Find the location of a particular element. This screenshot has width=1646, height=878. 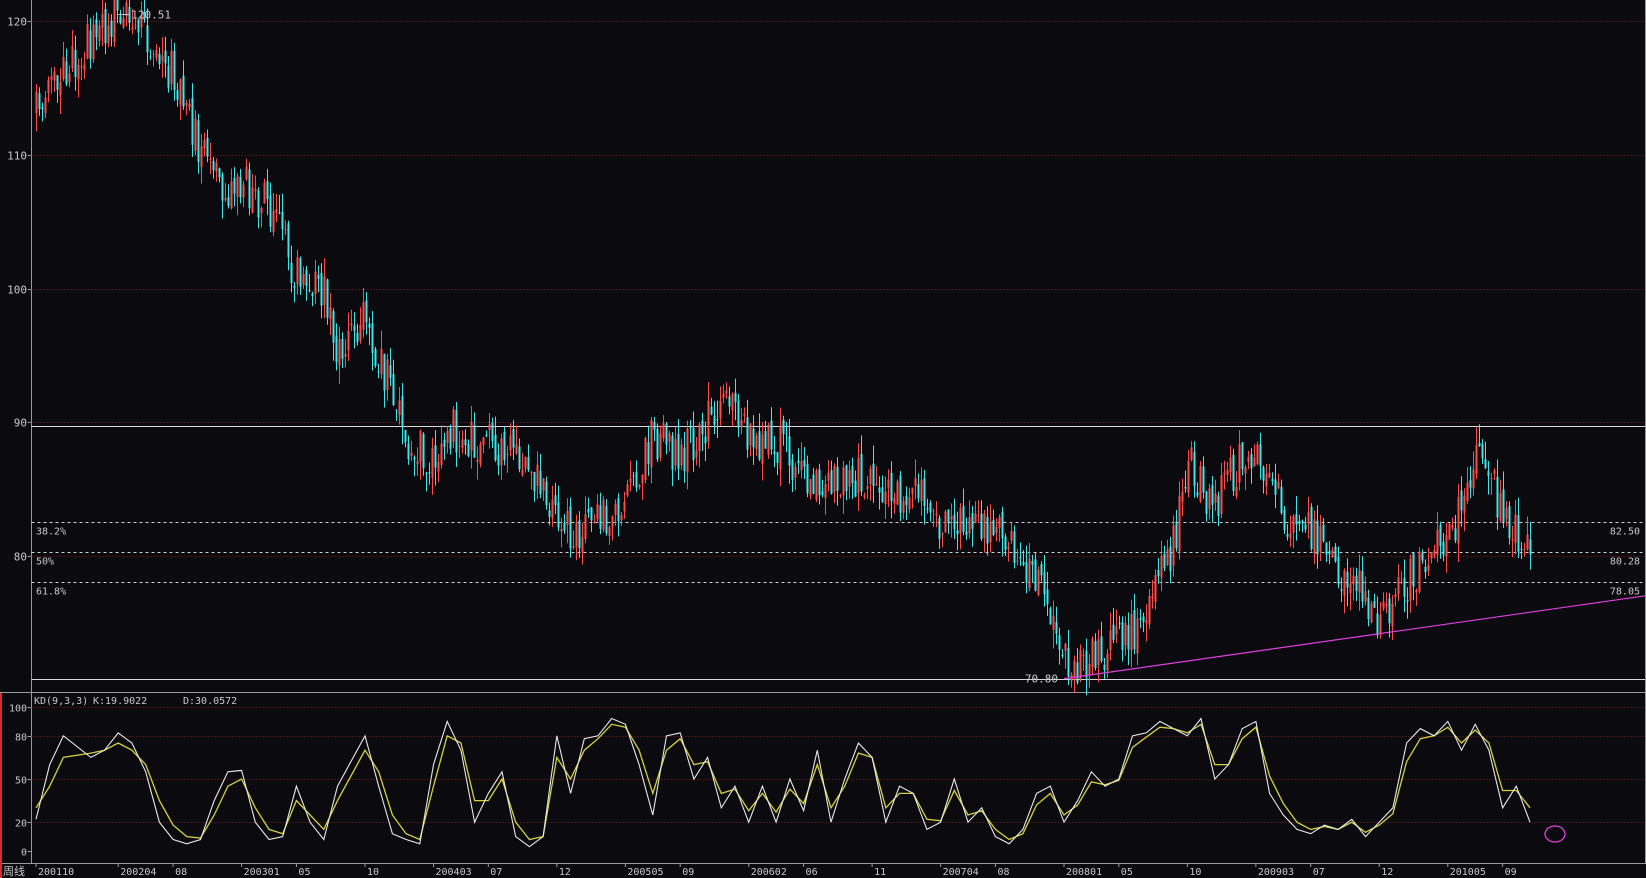

high-label: 120.51 is located at coordinates (151, 15).